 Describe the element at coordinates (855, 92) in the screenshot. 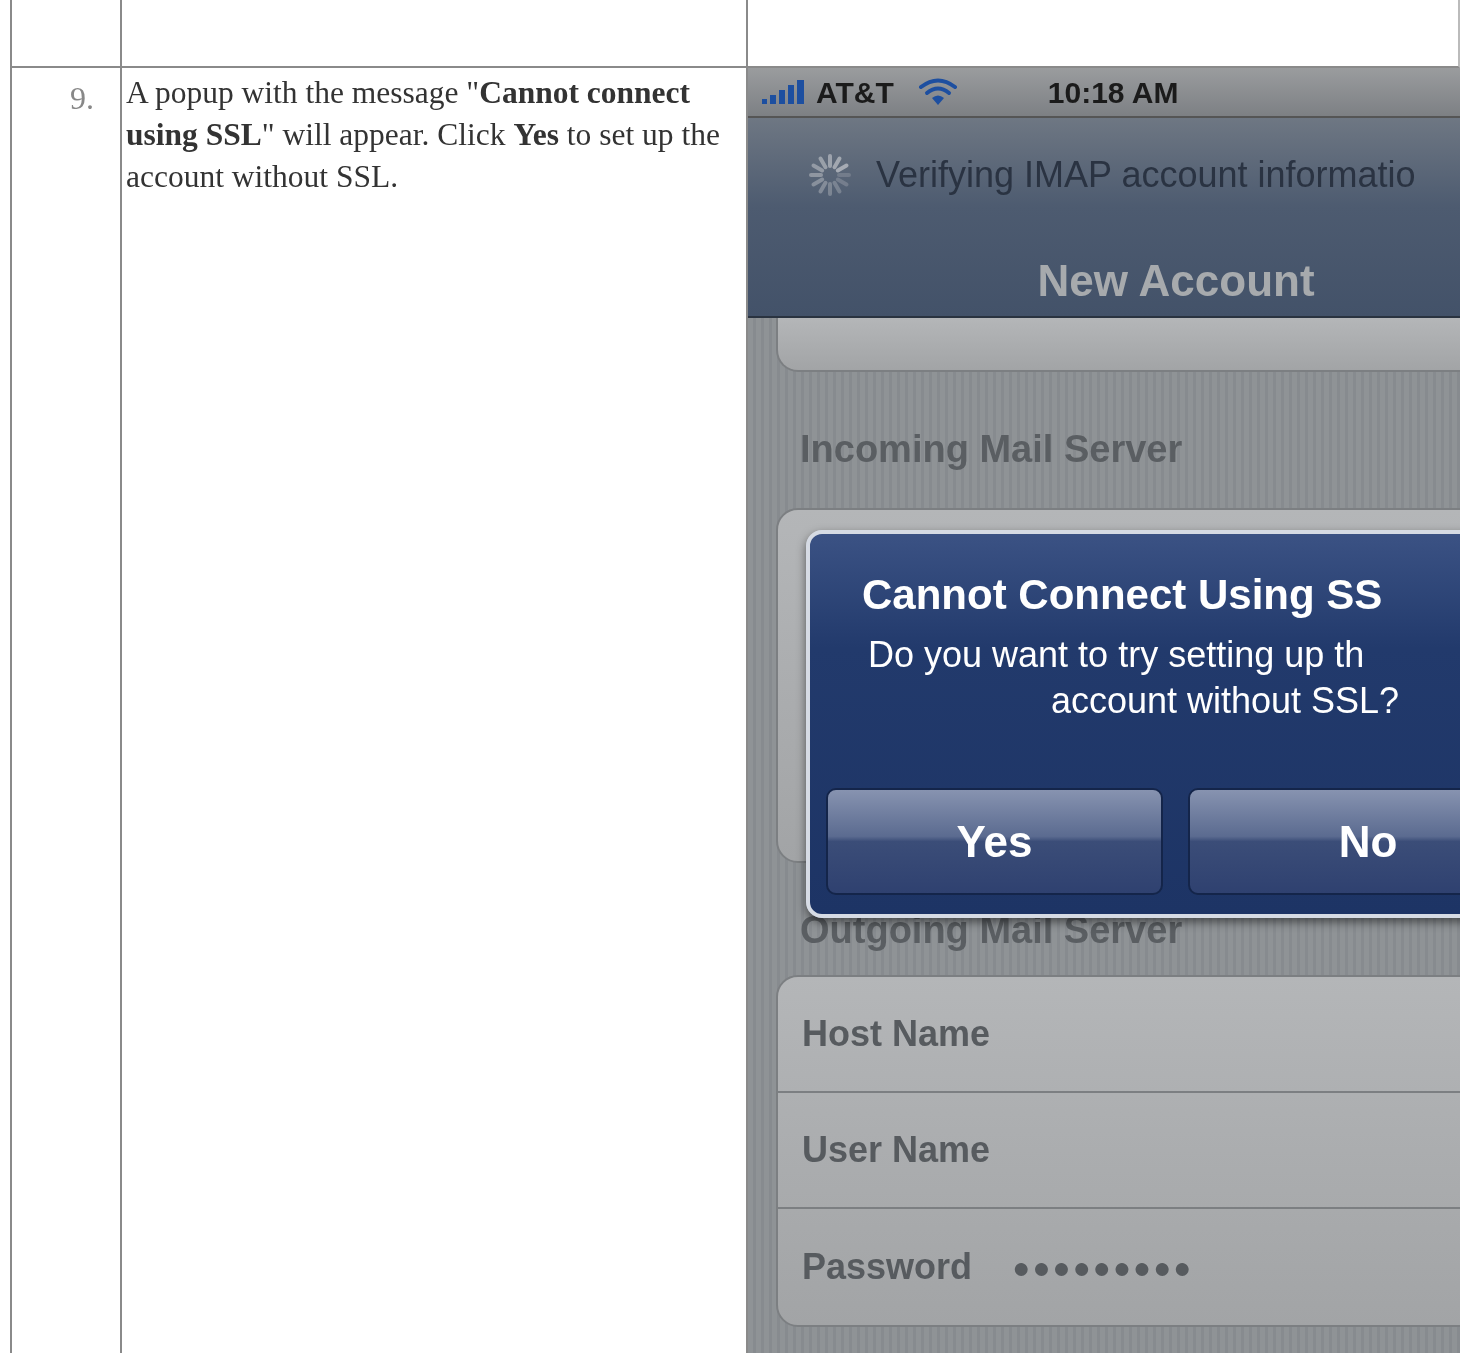

I see `carrier-name: AT&T` at that location.